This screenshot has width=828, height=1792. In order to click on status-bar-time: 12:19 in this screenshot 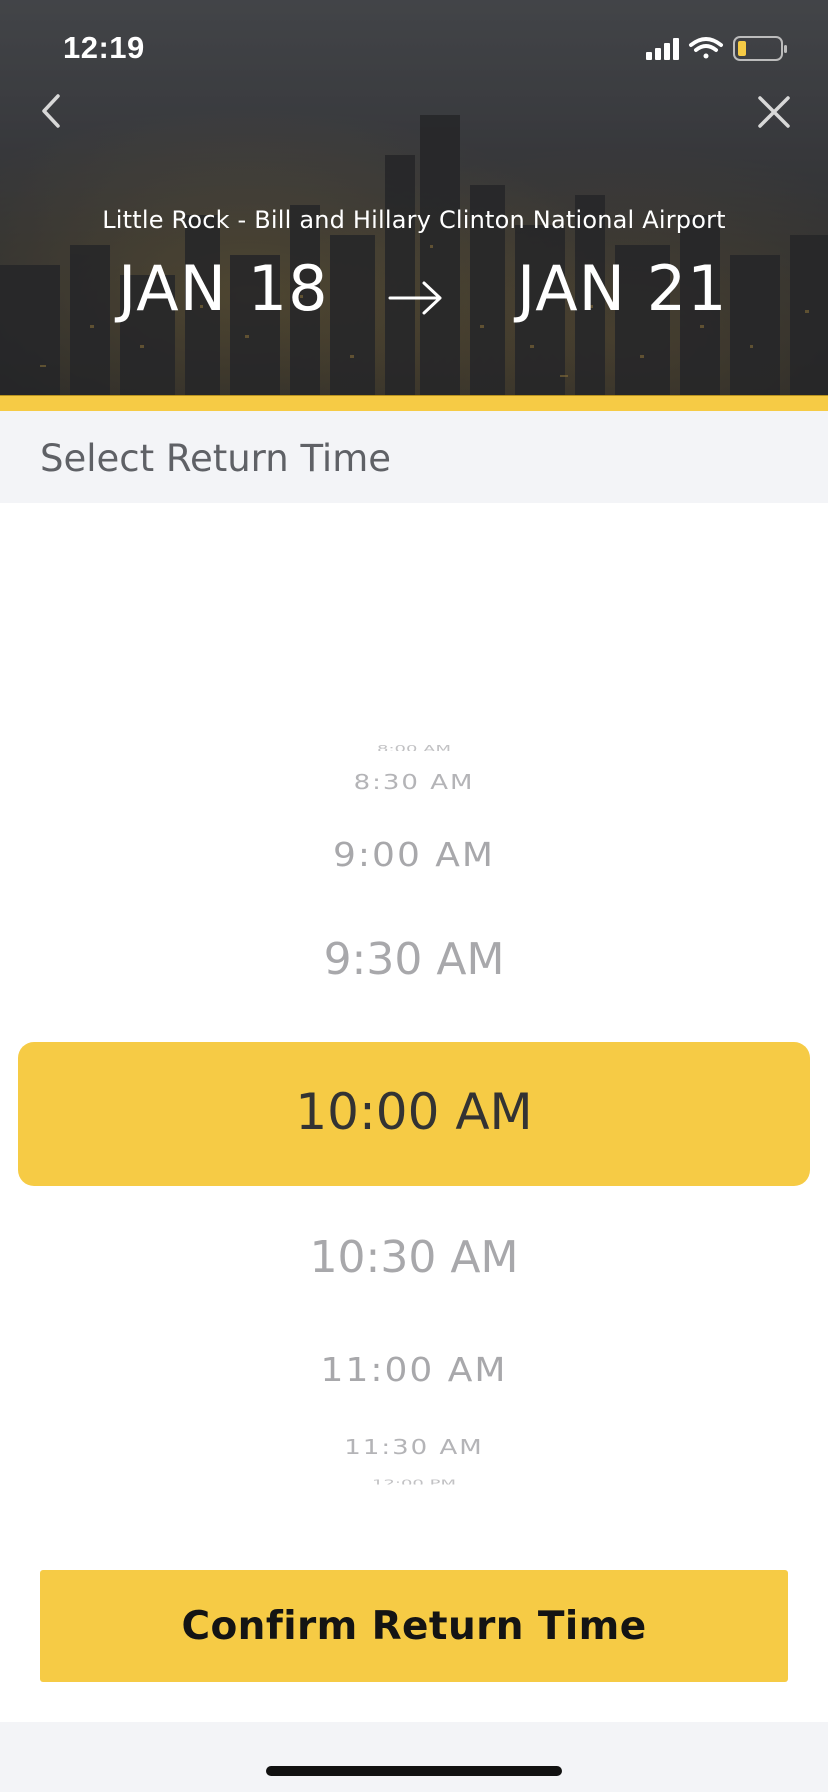, I will do `click(104, 47)`.